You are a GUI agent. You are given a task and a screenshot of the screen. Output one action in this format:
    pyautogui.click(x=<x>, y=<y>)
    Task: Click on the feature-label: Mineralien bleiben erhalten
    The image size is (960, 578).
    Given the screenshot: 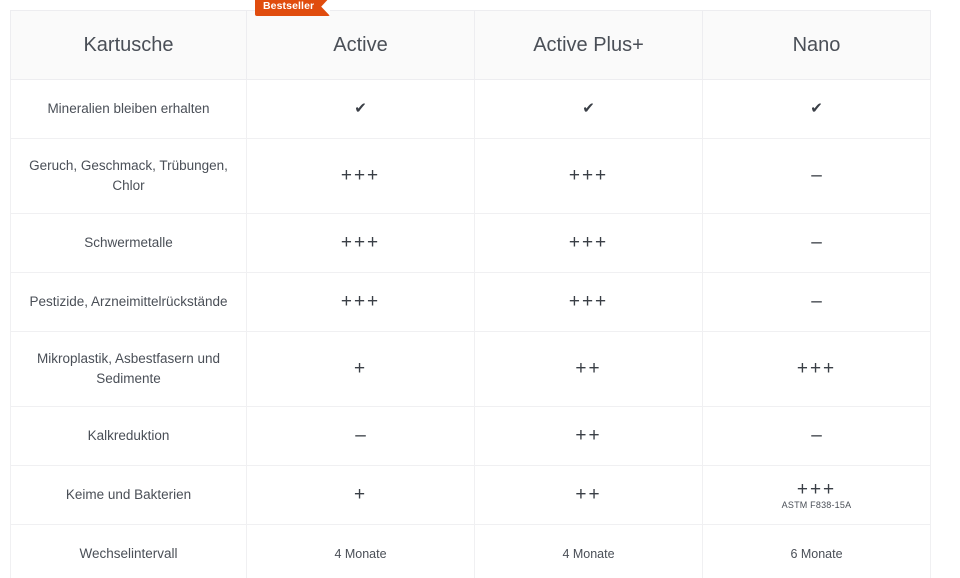 What is the action you would take?
    pyautogui.click(x=128, y=109)
    